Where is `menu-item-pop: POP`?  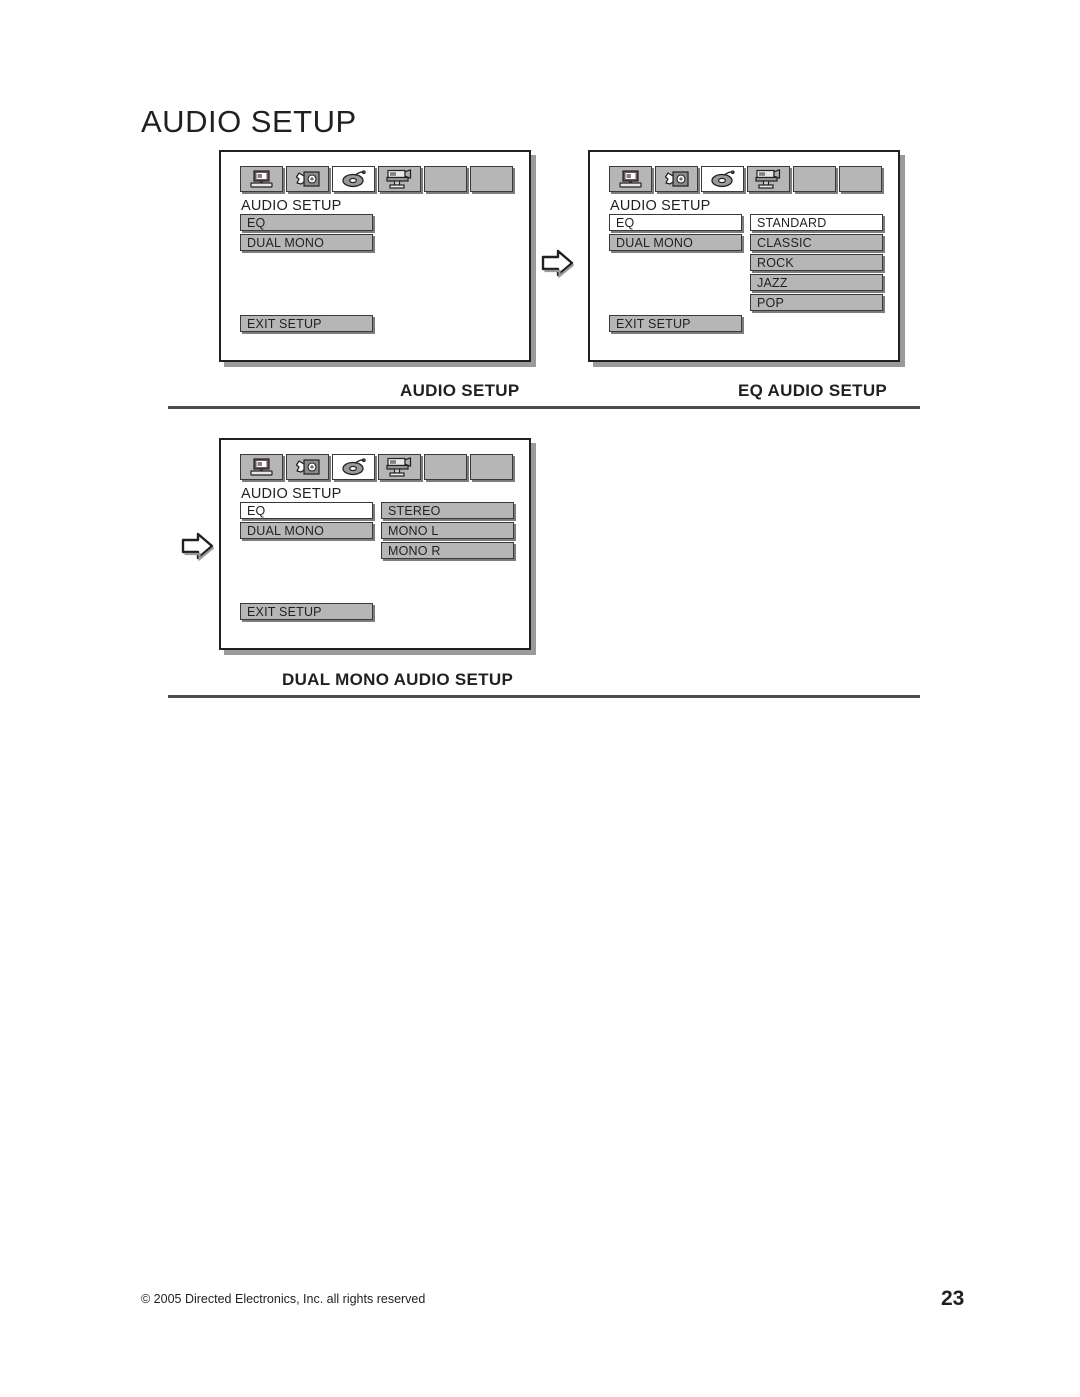 menu-item-pop: POP is located at coordinates (816, 302).